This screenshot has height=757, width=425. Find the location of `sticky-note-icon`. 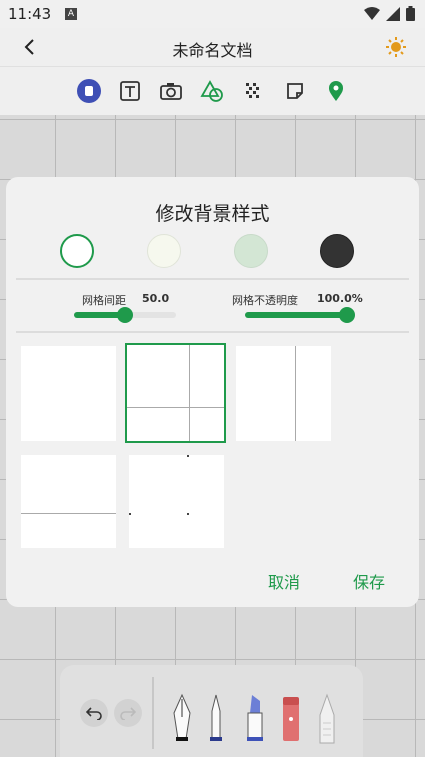

sticky-note-icon is located at coordinates (295, 91).